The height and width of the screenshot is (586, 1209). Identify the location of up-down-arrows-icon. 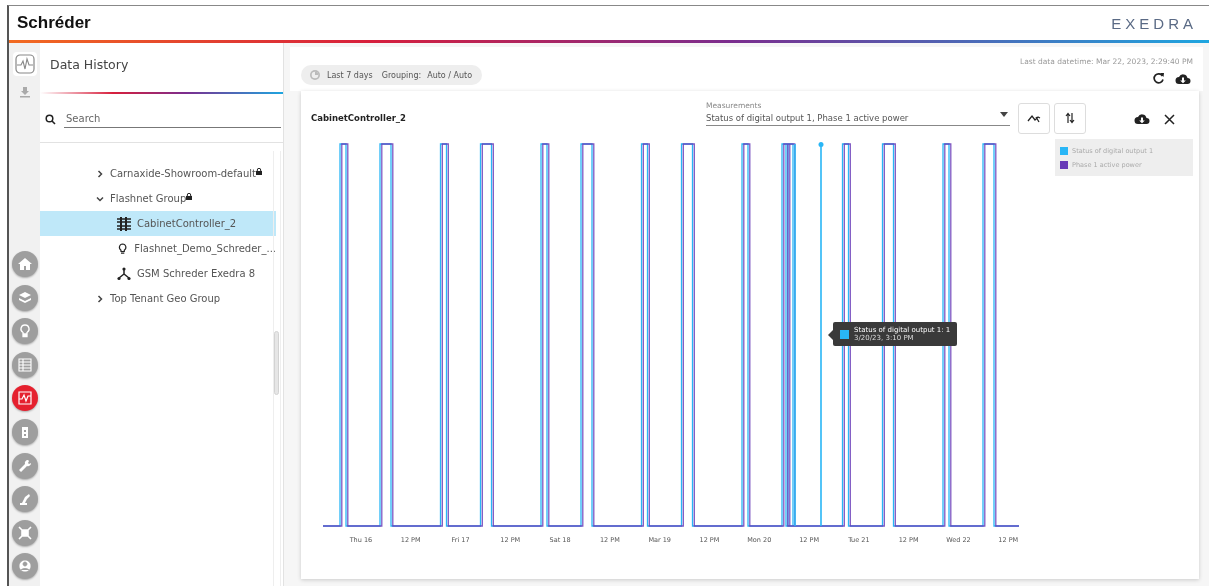
(1070, 118).